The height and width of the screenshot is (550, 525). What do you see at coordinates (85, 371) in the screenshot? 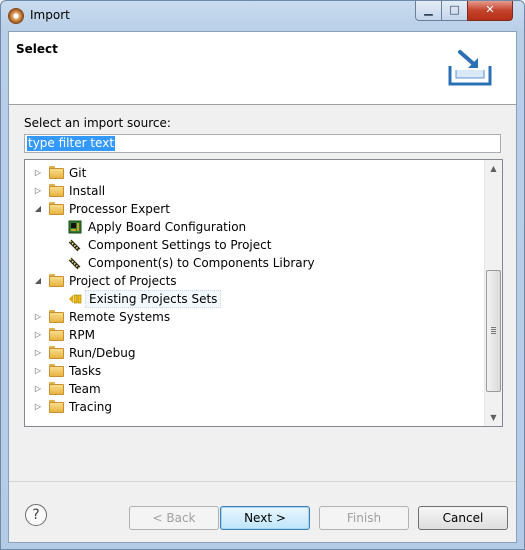
I see `tree-item-label: Tasks` at bounding box center [85, 371].